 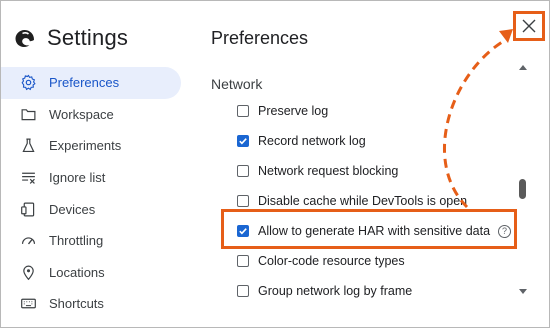 What do you see at coordinates (28, 241) in the screenshot?
I see `speedometer-icon` at bounding box center [28, 241].